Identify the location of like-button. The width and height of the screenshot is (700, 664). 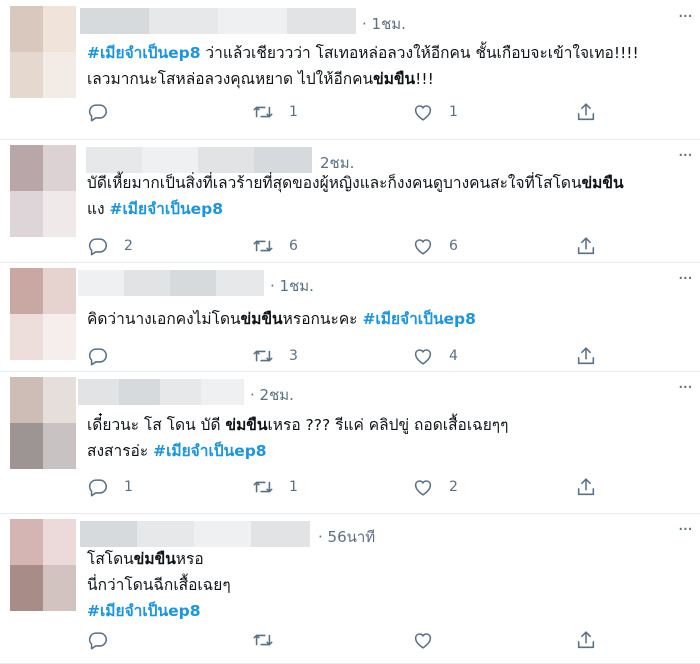
(430, 640).